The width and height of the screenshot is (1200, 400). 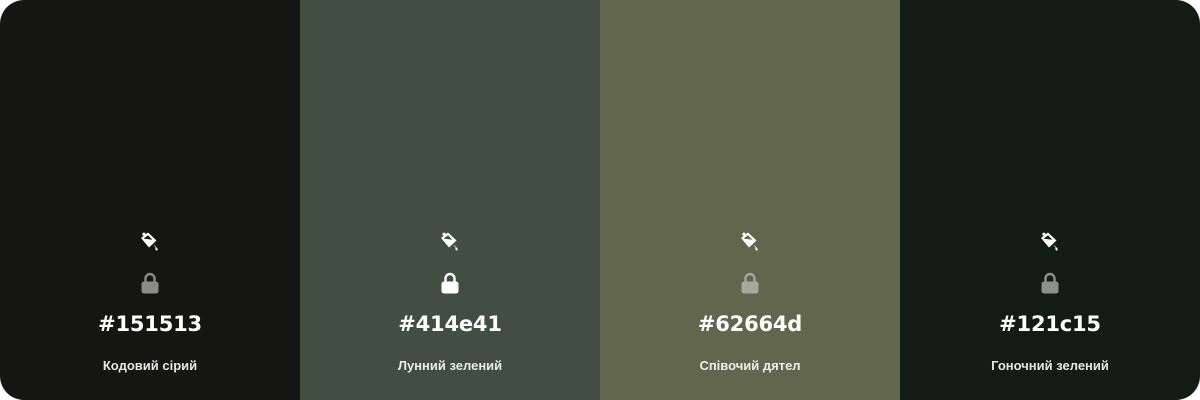 I want to click on color-hex-code: #121c15, so click(x=1050, y=324).